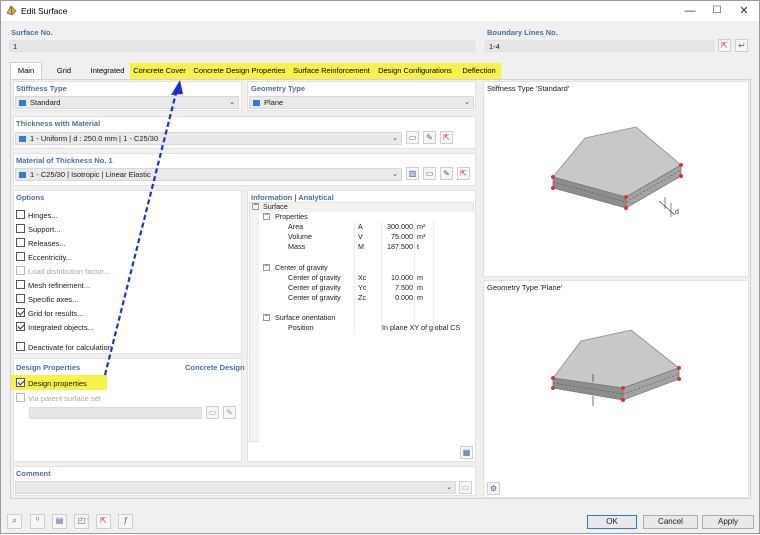 The height and width of the screenshot is (535, 760). What do you see at coordinates (331, 71) in the screenshot?
I see `tab-surface-reinforcement: Surface Reinforcement` at bounding box center [331, 71].